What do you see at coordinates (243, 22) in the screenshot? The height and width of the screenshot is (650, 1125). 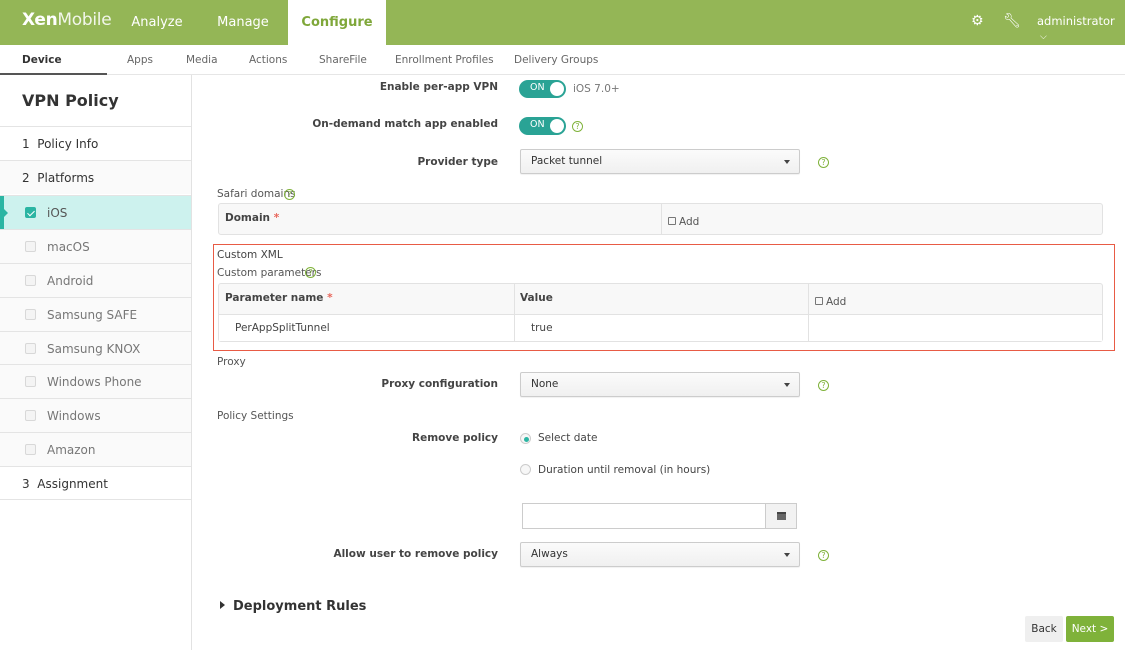 I see `nav-manage: Manage` at bounding box center [243, 22].